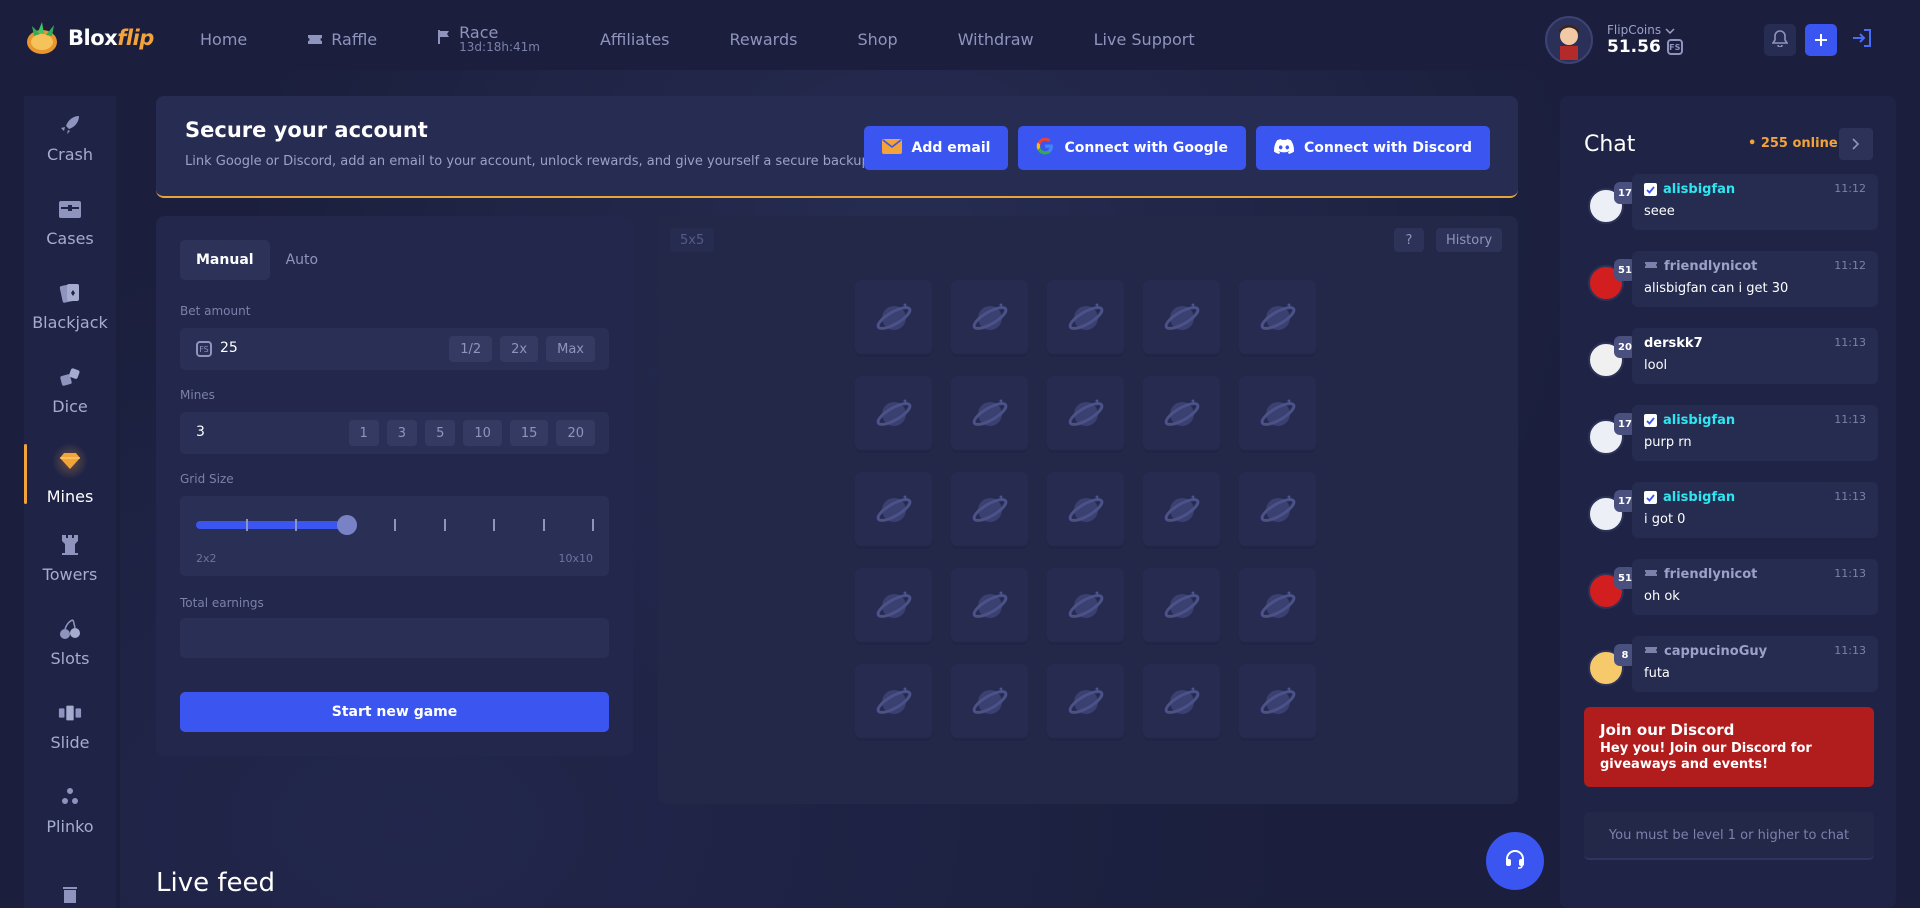 This screenshot has width=1920, height=908. I want to click on ticket-icon, so click(1651, 651).